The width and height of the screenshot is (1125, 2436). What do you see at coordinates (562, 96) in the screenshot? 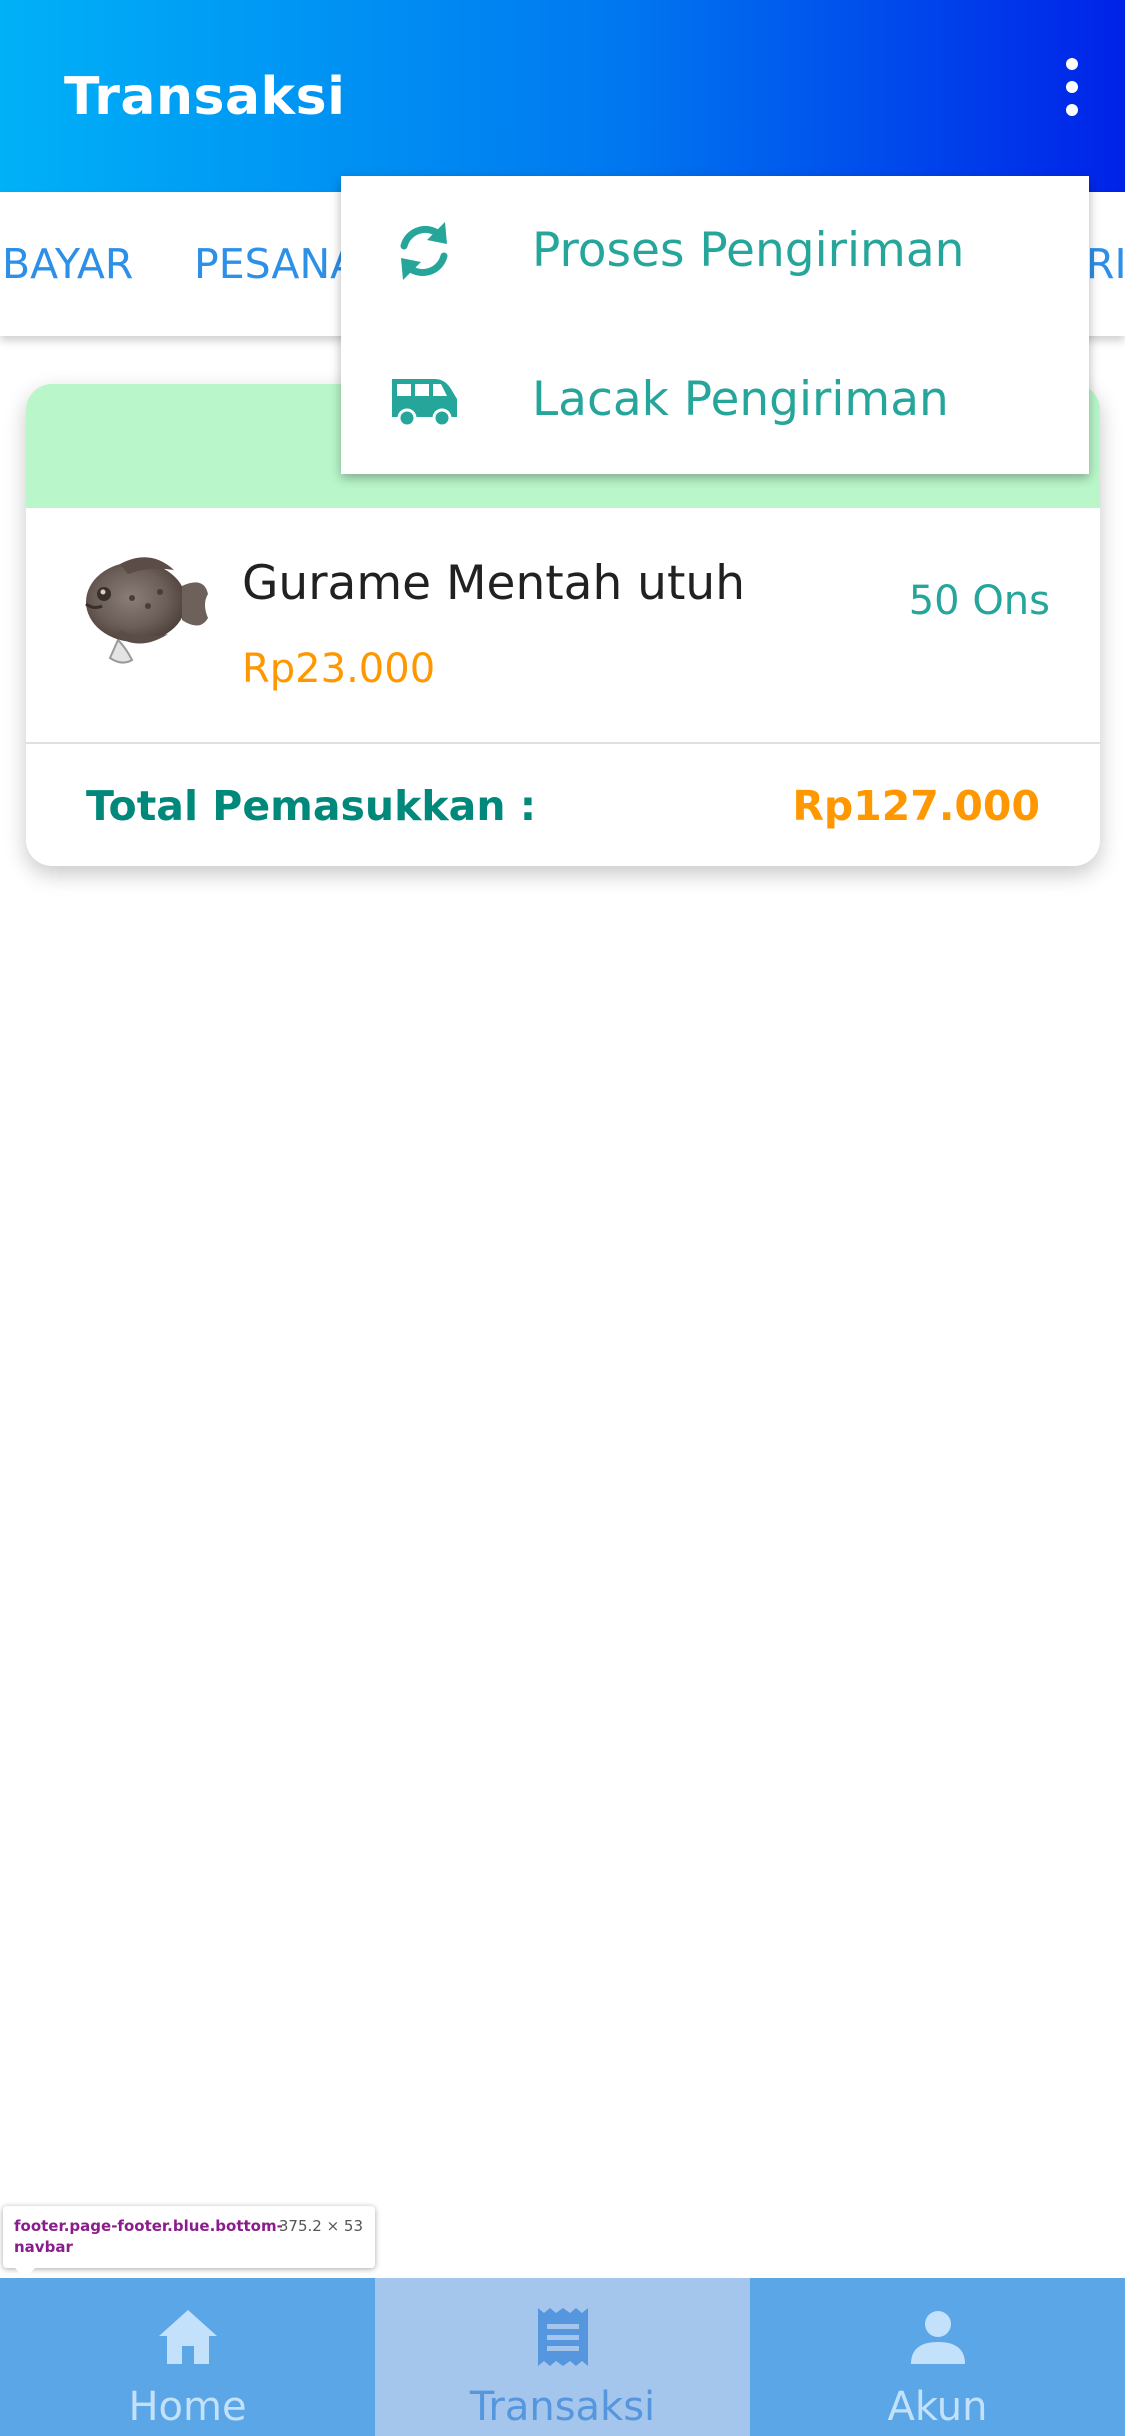
I see `app-header: Transaksi` at bounding box center [562, 96].